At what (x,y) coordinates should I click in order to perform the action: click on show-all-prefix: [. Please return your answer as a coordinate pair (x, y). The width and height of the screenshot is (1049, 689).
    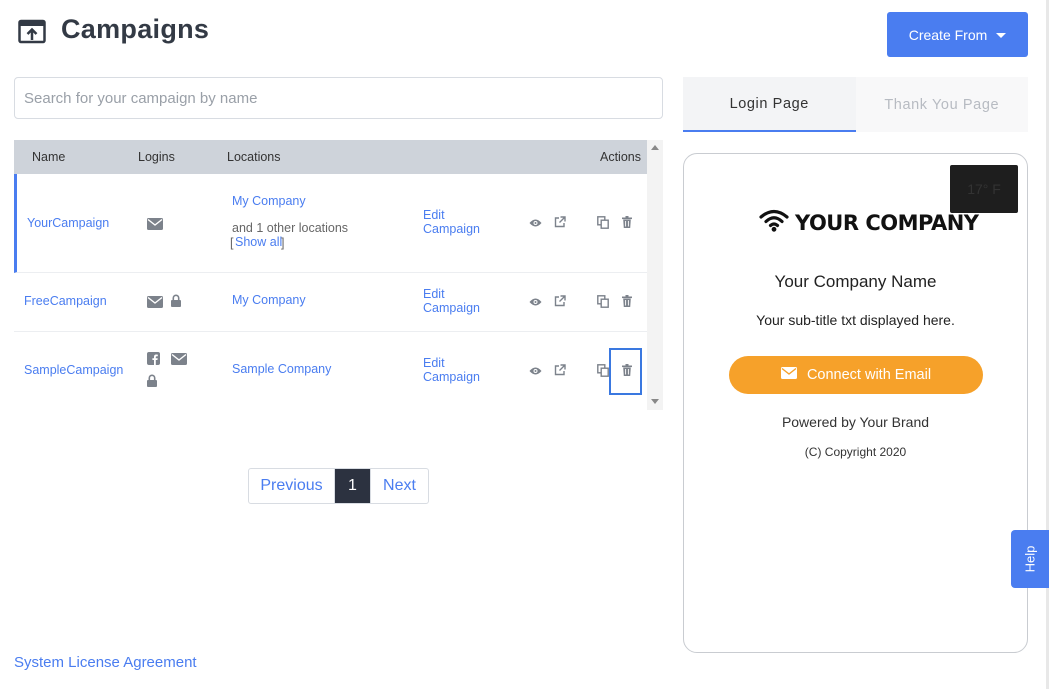
    Looking at the image, I should click on (232, 243).